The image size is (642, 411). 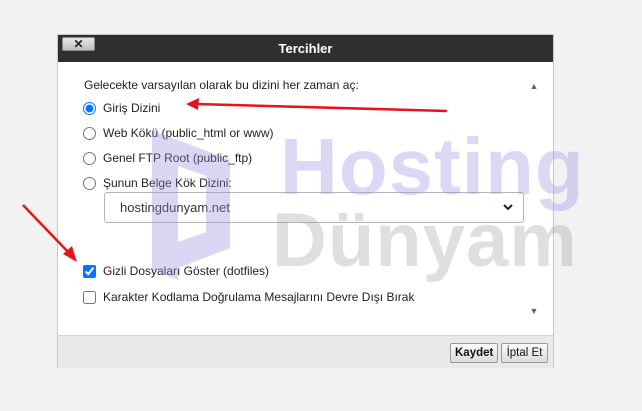 I want to click on scroll-up-icon: ▲, so click(x=534, y=86).